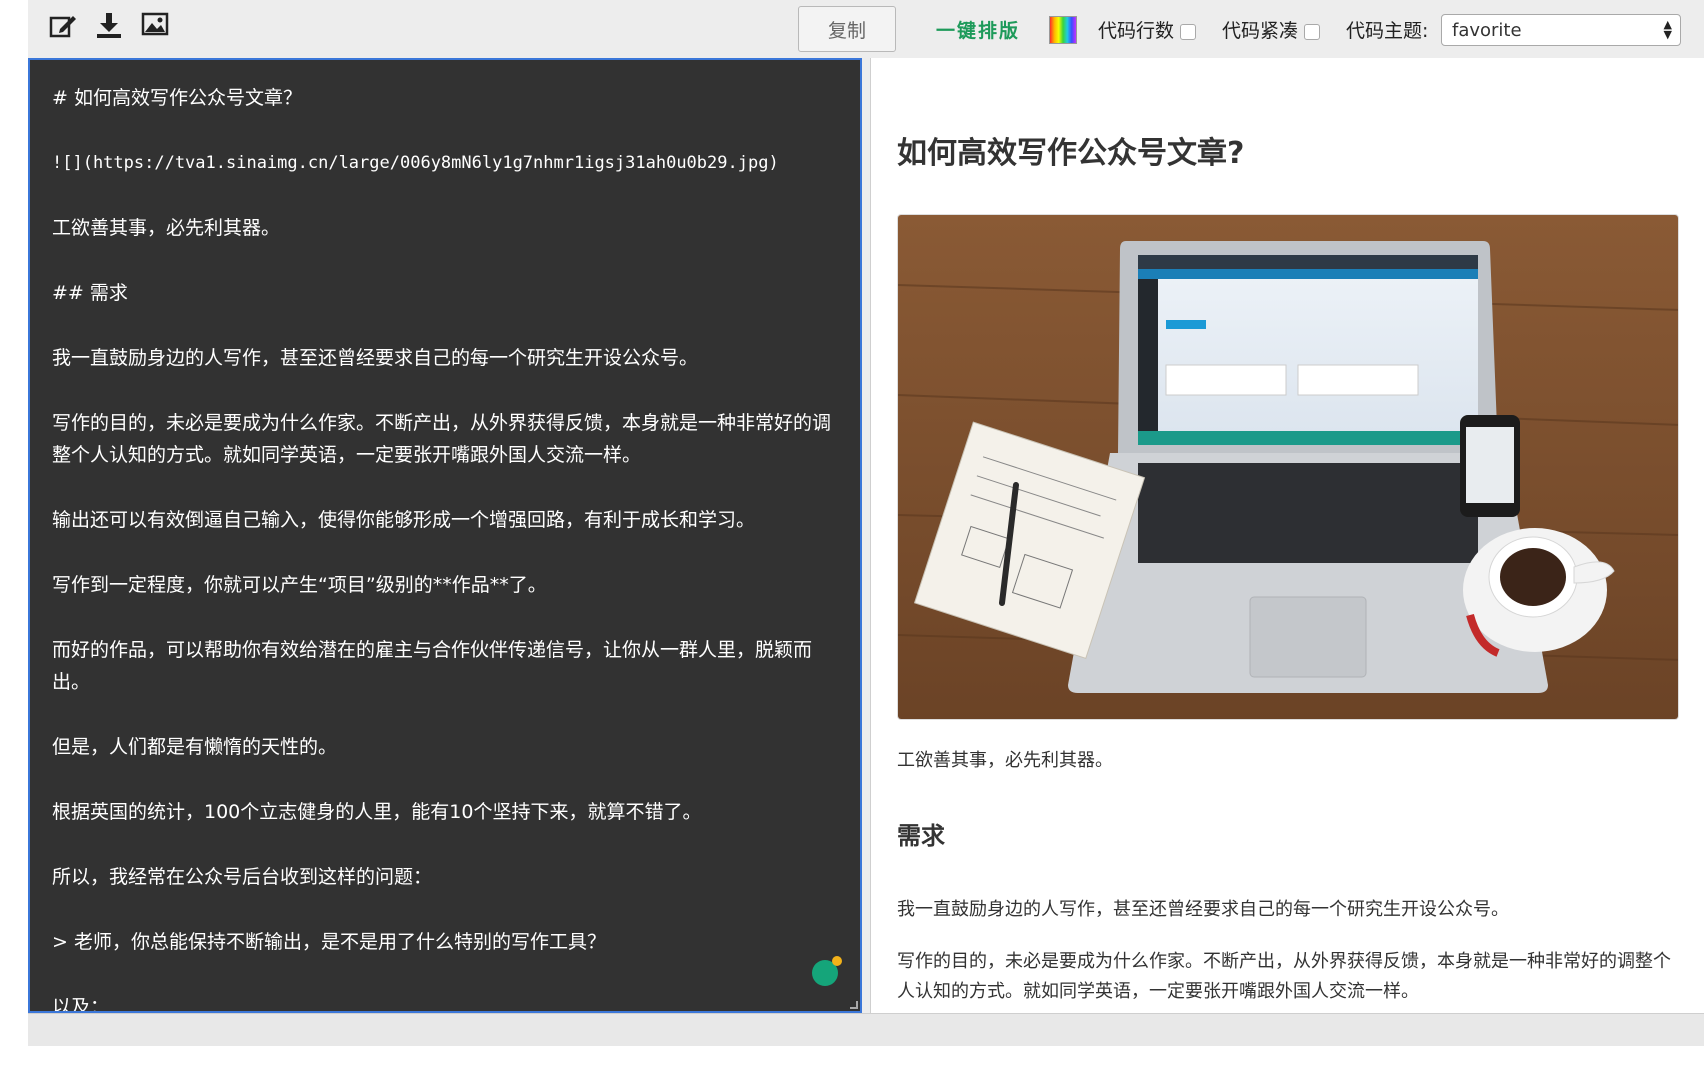  I want to click on preview-paragraph: 工欲善其事，必先利其器。, so click(1005, 760).